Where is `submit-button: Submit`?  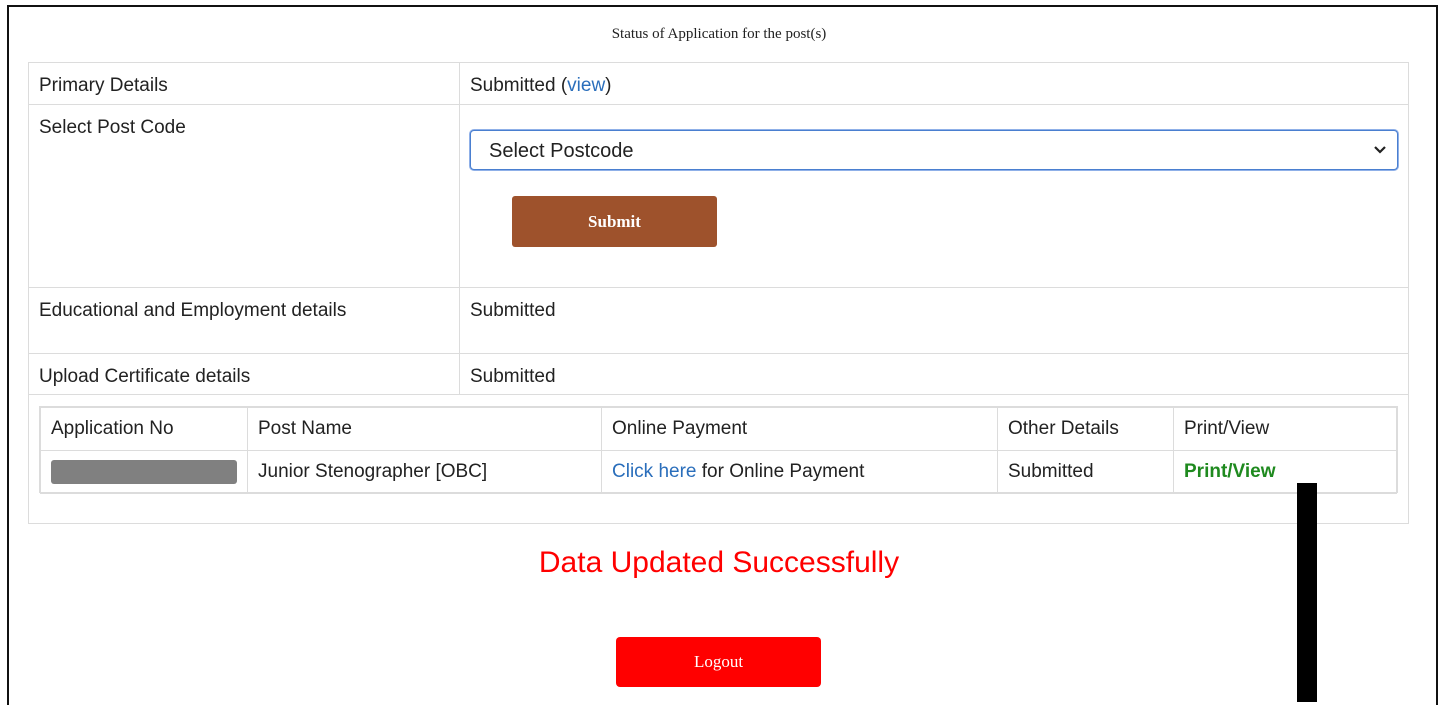
submit-button: Submit is located at coordinates (614, 221).